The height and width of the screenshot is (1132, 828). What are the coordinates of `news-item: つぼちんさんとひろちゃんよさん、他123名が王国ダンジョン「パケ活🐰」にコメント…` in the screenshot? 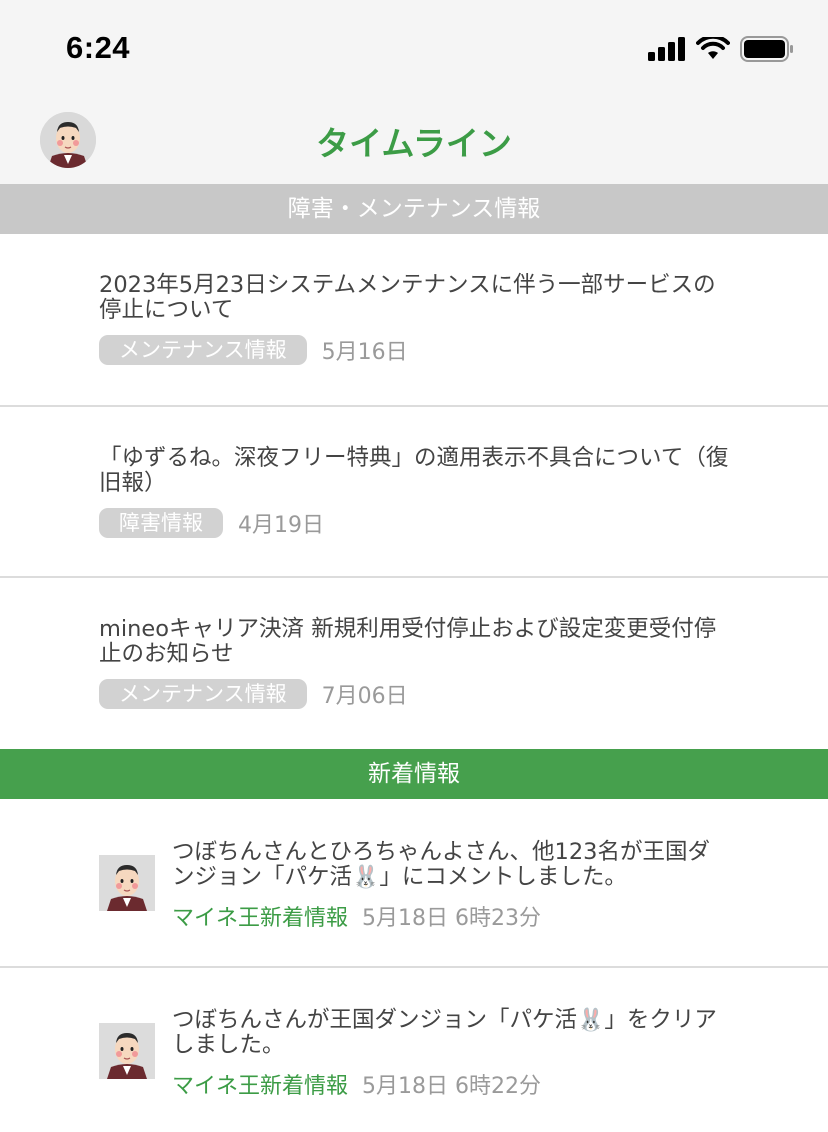 It's located at (414, 883).